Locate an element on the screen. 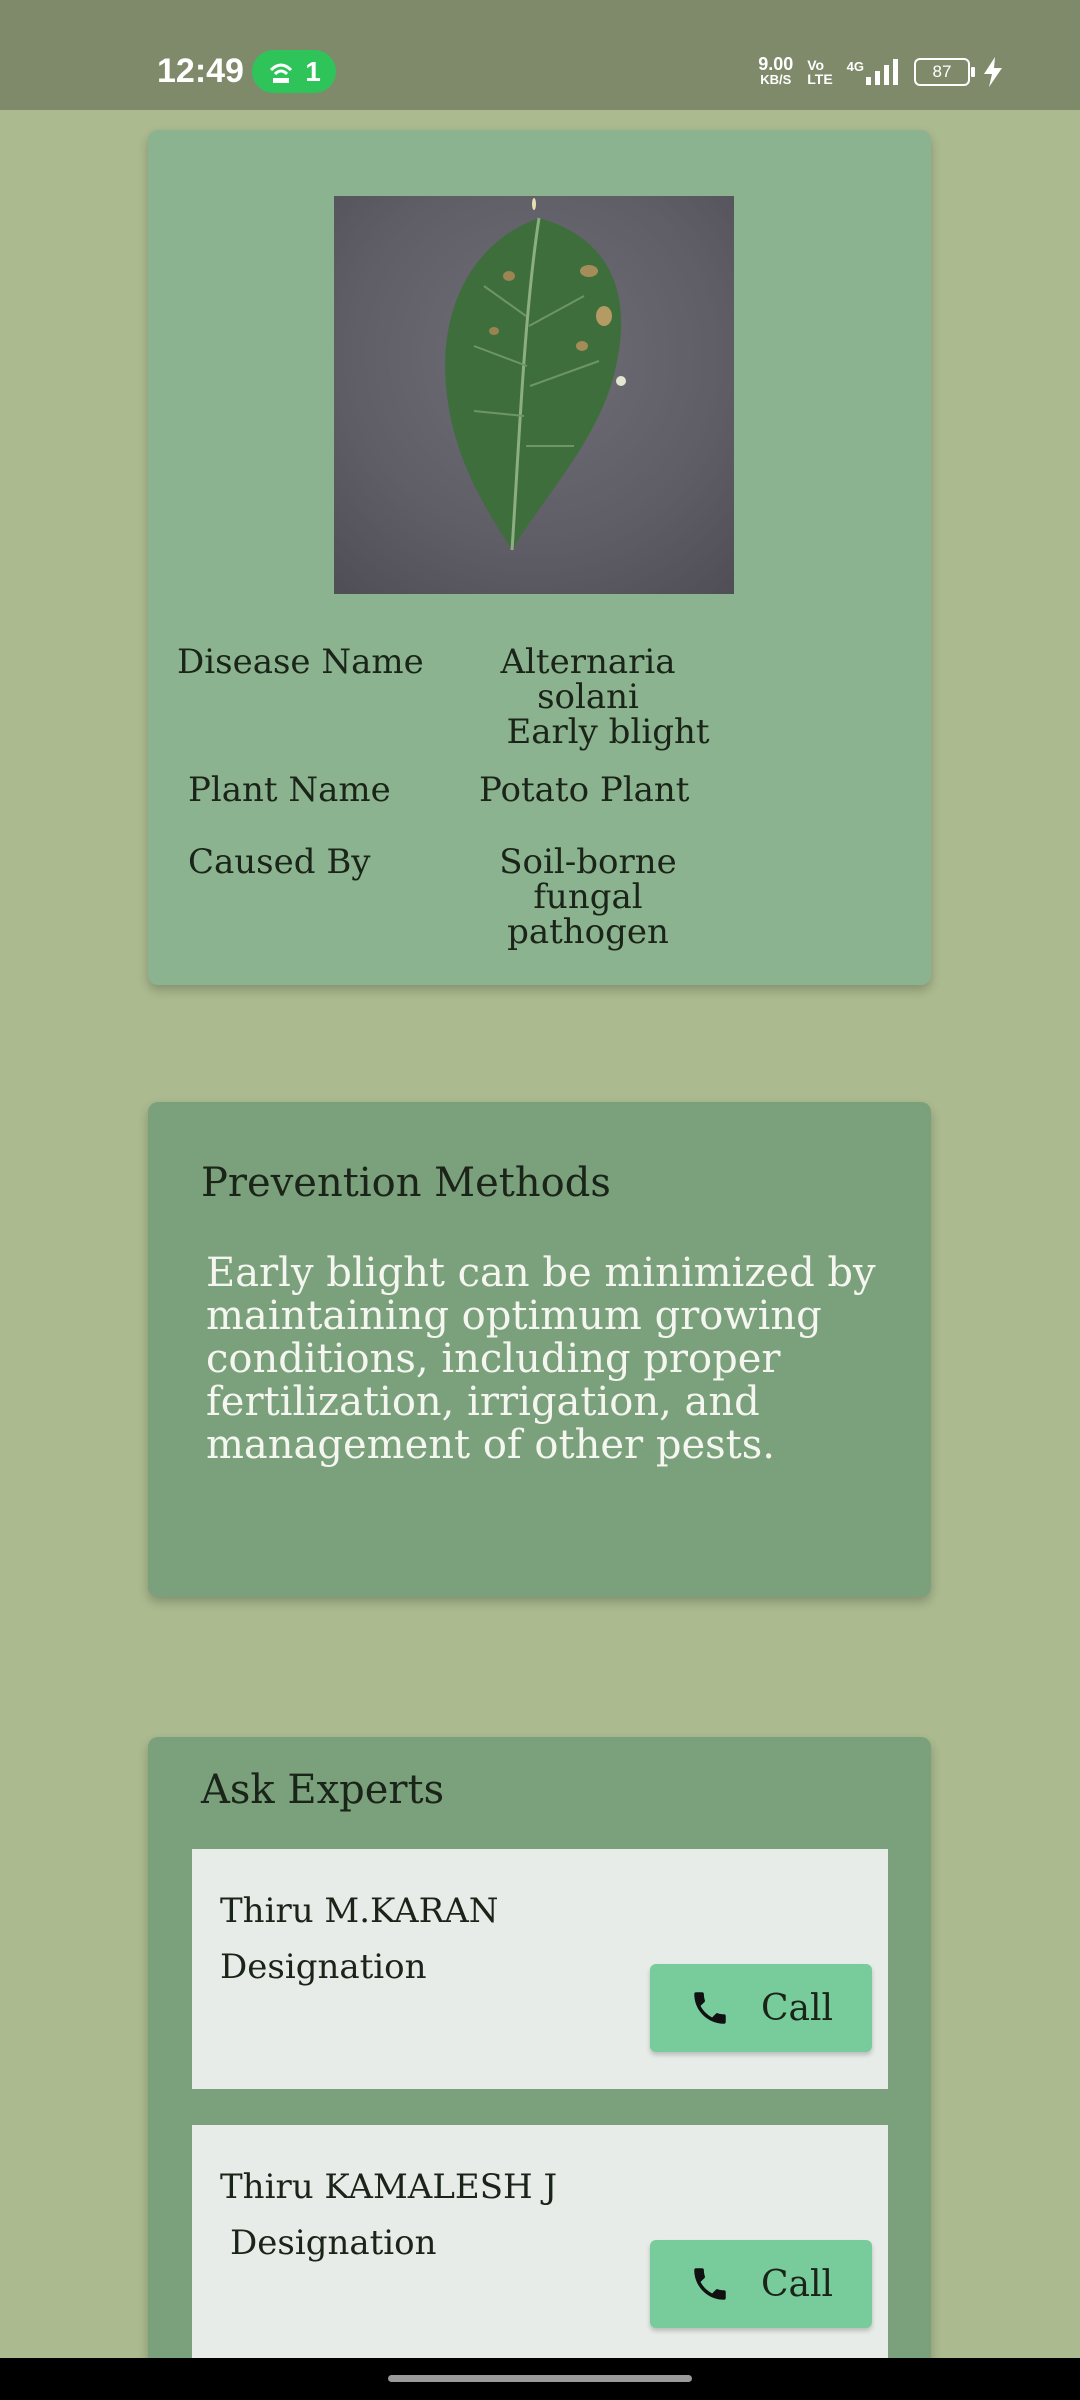 The image size is (1080, 2400). hotspot-indicator: 1 is located at coordinates (294, 71).